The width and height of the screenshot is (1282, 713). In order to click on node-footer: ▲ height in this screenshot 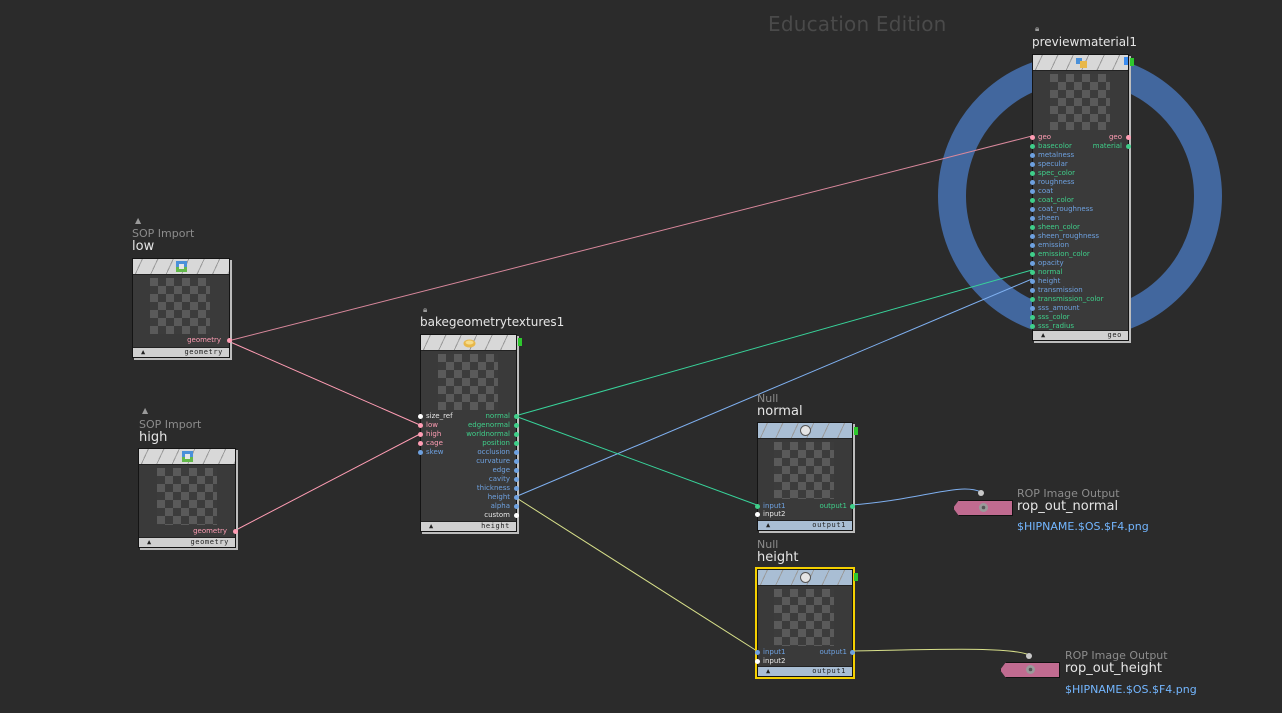, I will do `click(468, 526)`.